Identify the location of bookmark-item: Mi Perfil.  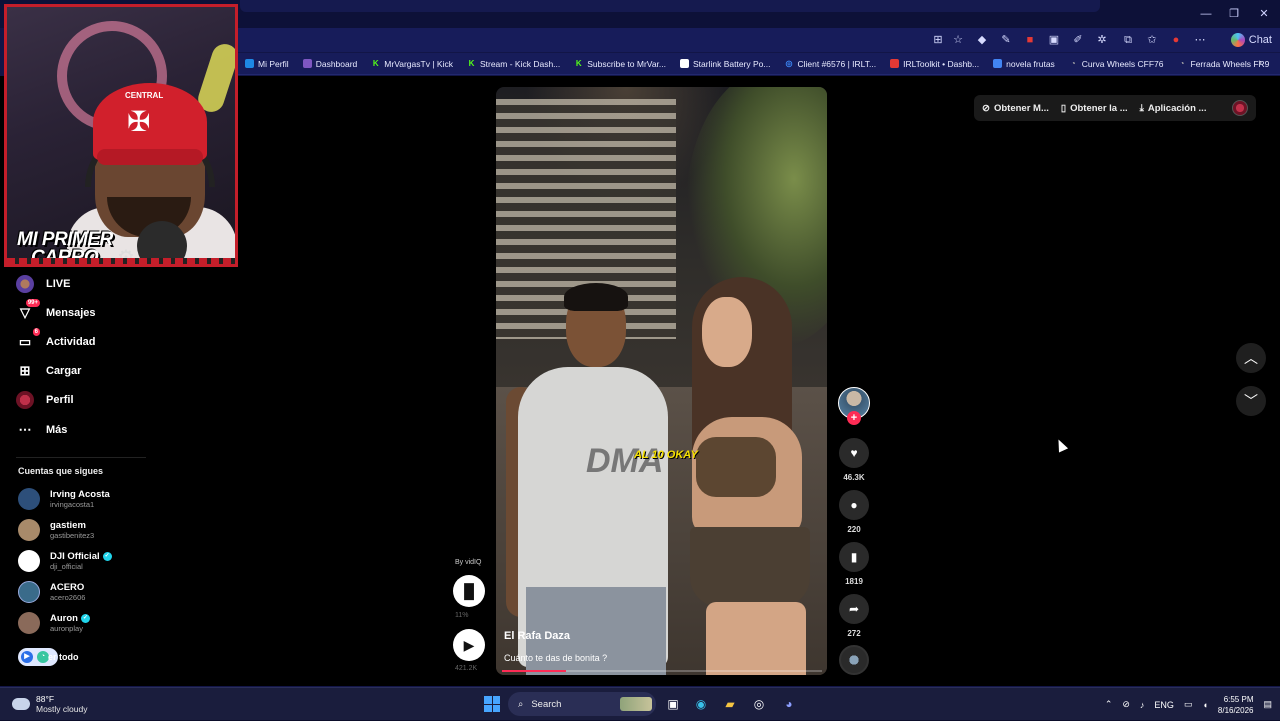
(267, 63).